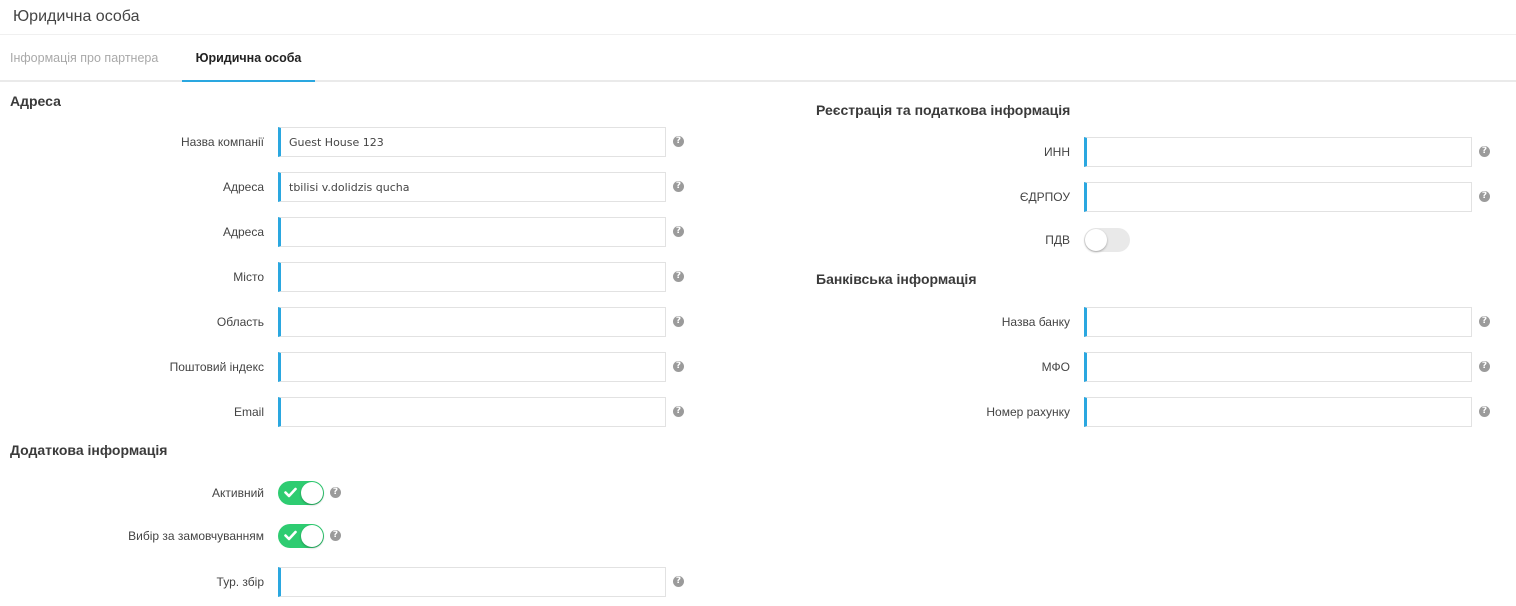  Describe the element at coordinates (248, 277) in the screenshot. I see `city-label: Місто` at that location.